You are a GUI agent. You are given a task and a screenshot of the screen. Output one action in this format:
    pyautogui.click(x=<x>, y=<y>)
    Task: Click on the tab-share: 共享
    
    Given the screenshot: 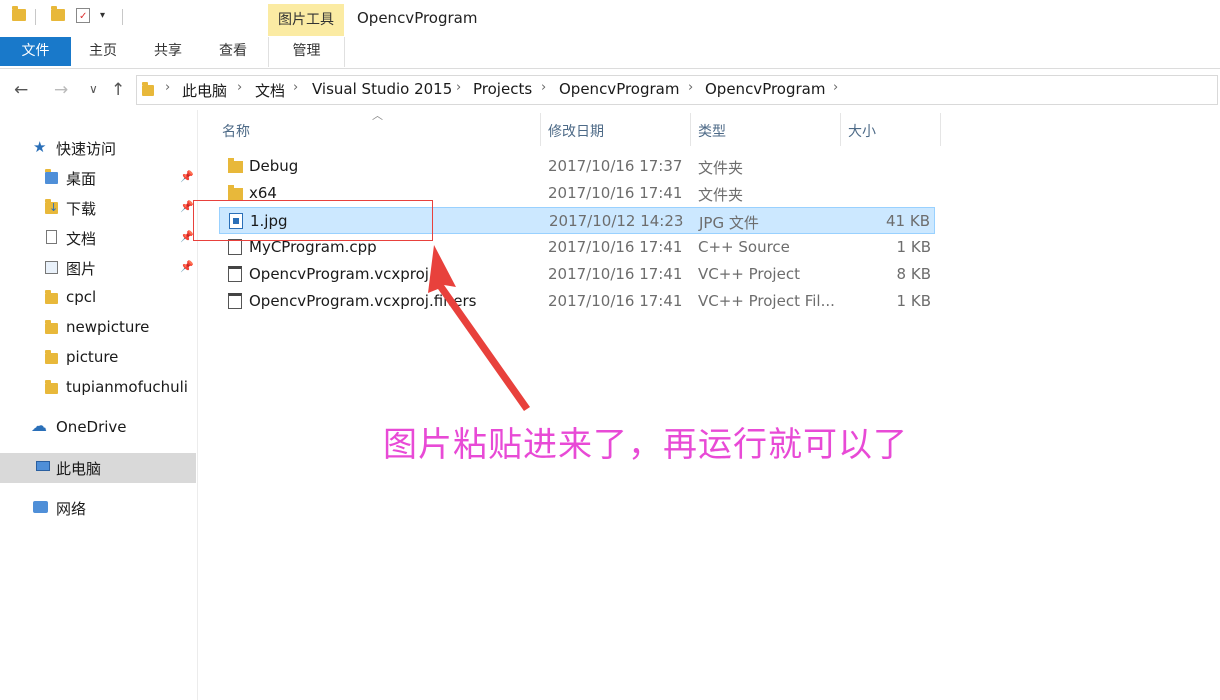 What is the action you would take?
    pyautogui.click(x=168, y=51)
    